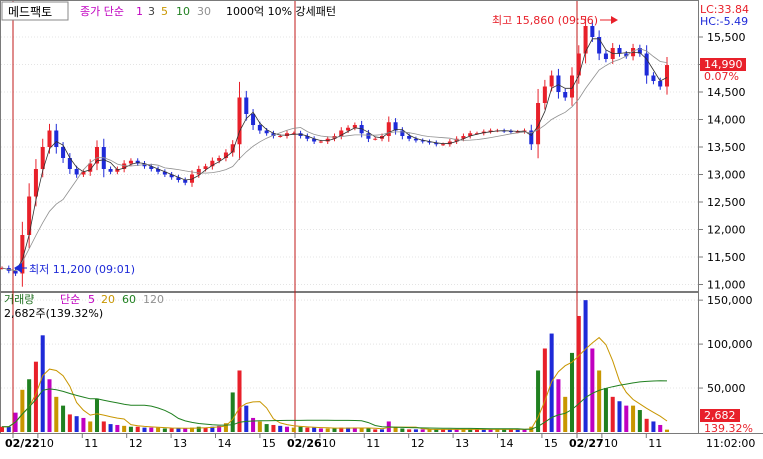  What do you see at coordinates (70, 299) in the screenshot?
I see `volume-ma-type: 단순` at bounding box center [70, 299].